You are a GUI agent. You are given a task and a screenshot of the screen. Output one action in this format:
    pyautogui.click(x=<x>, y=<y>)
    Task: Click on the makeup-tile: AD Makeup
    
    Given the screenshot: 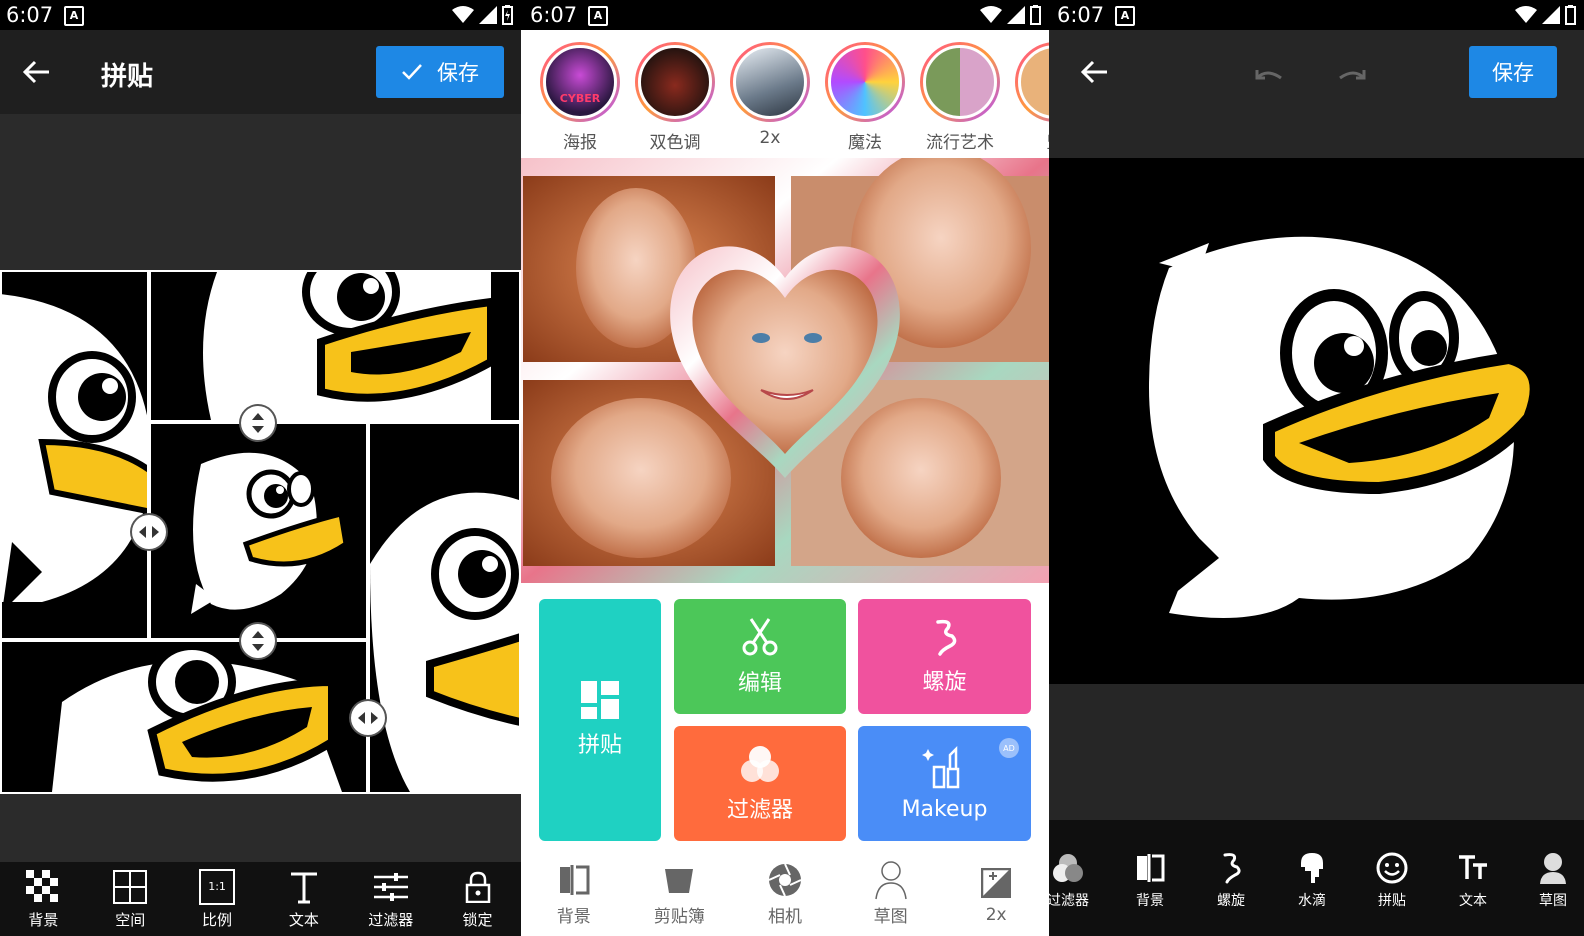 What is the action you would take?
    pyautogui.click(x=944, y=783)
    